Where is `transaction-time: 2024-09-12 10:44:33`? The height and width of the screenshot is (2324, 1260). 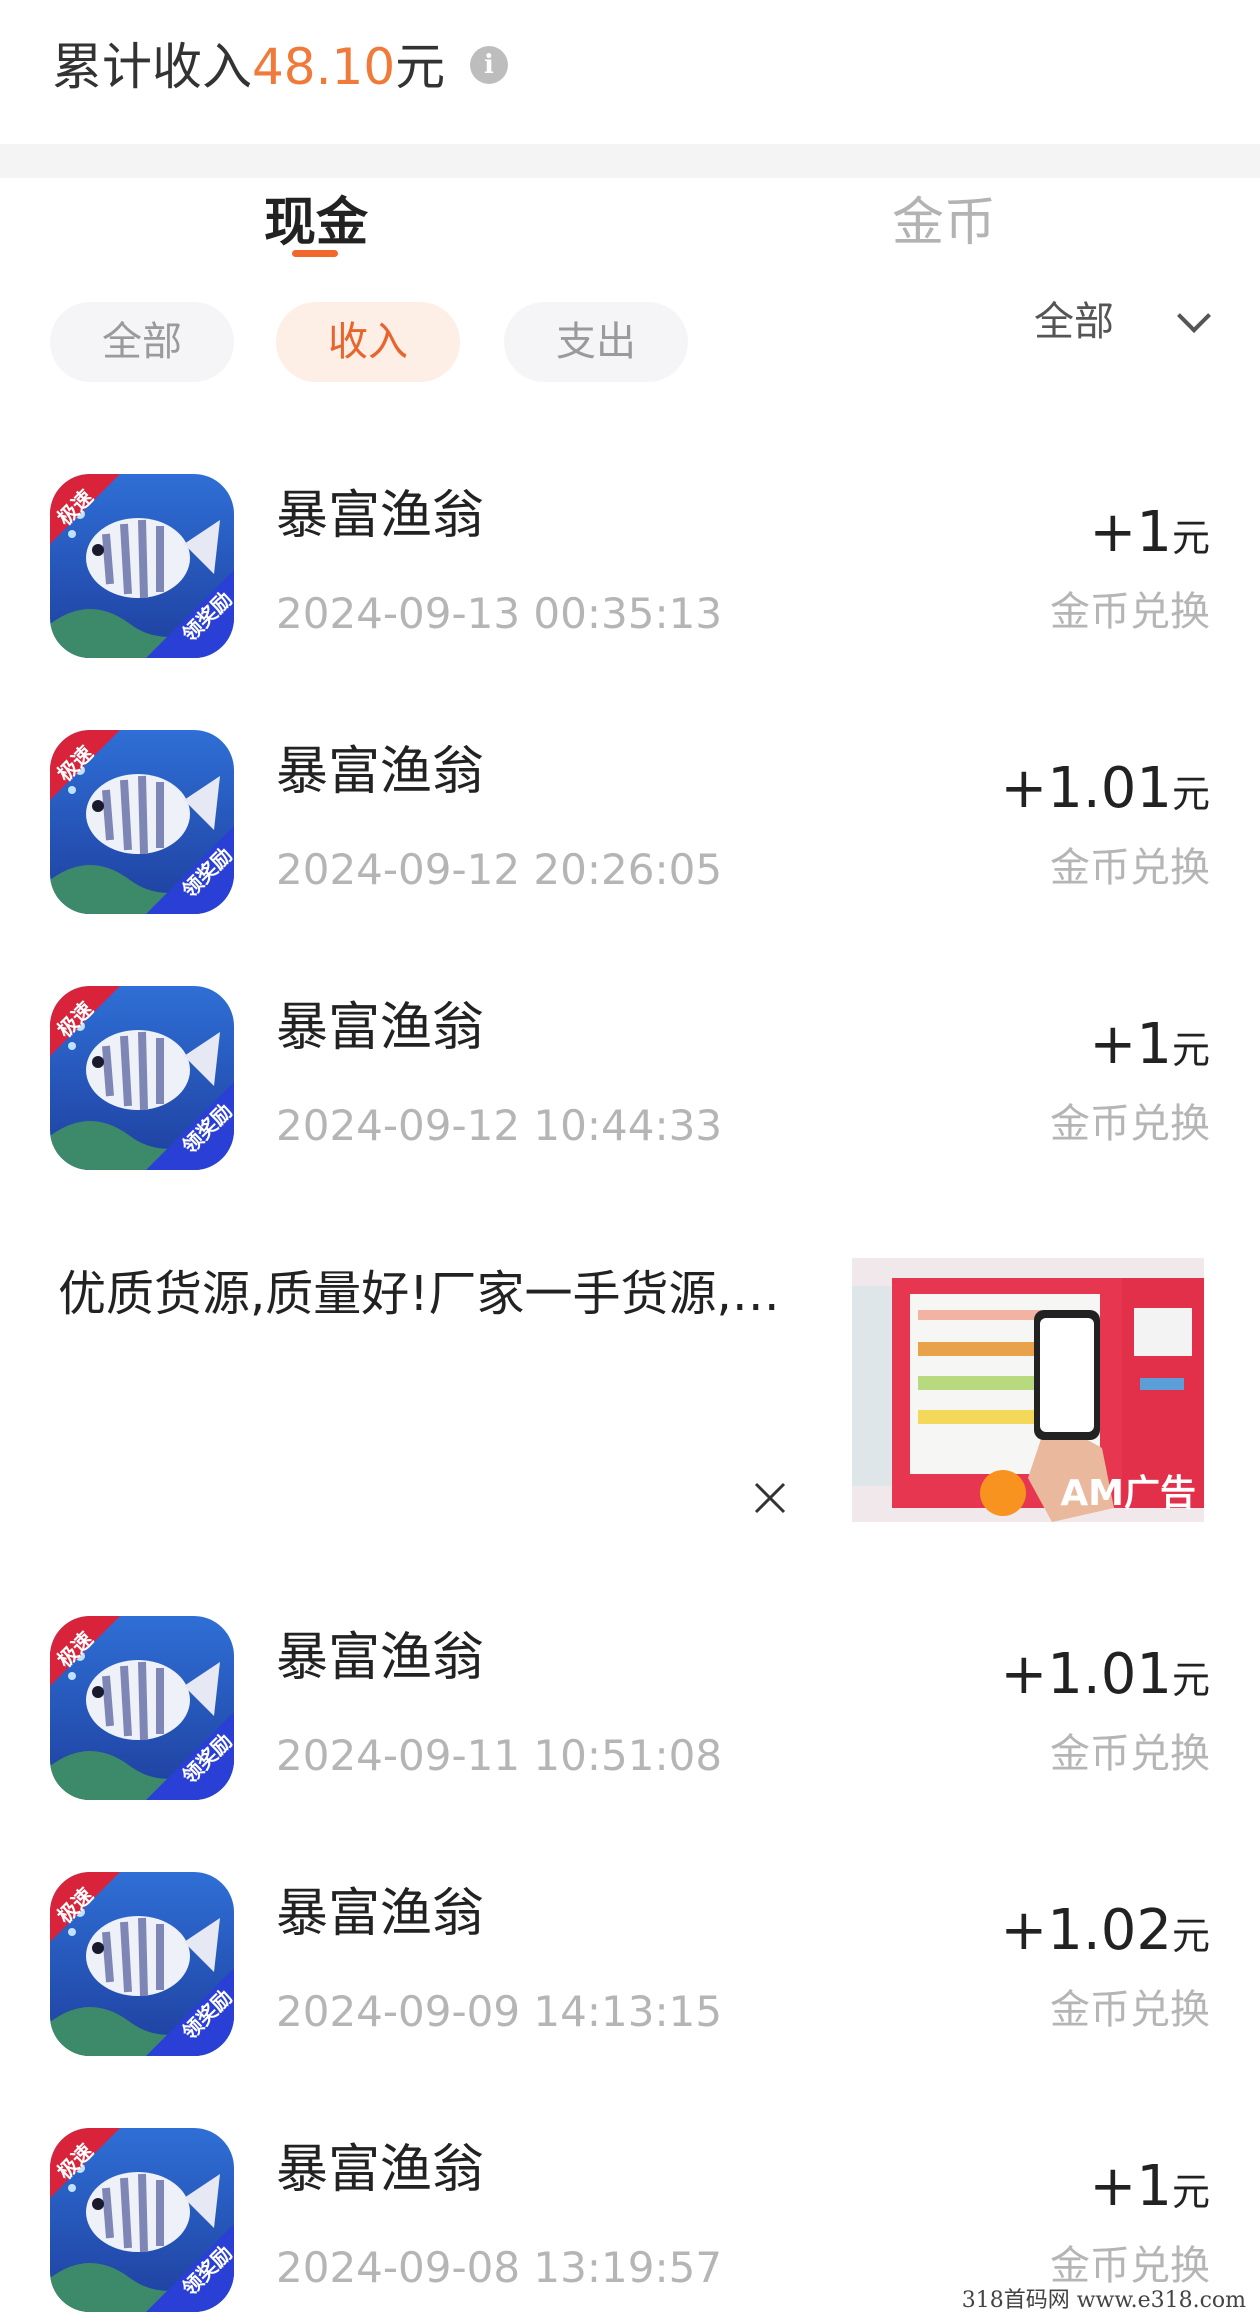 transaction-time: 2024-09-12 10:44:33 is located at coordinates (499, 1125).